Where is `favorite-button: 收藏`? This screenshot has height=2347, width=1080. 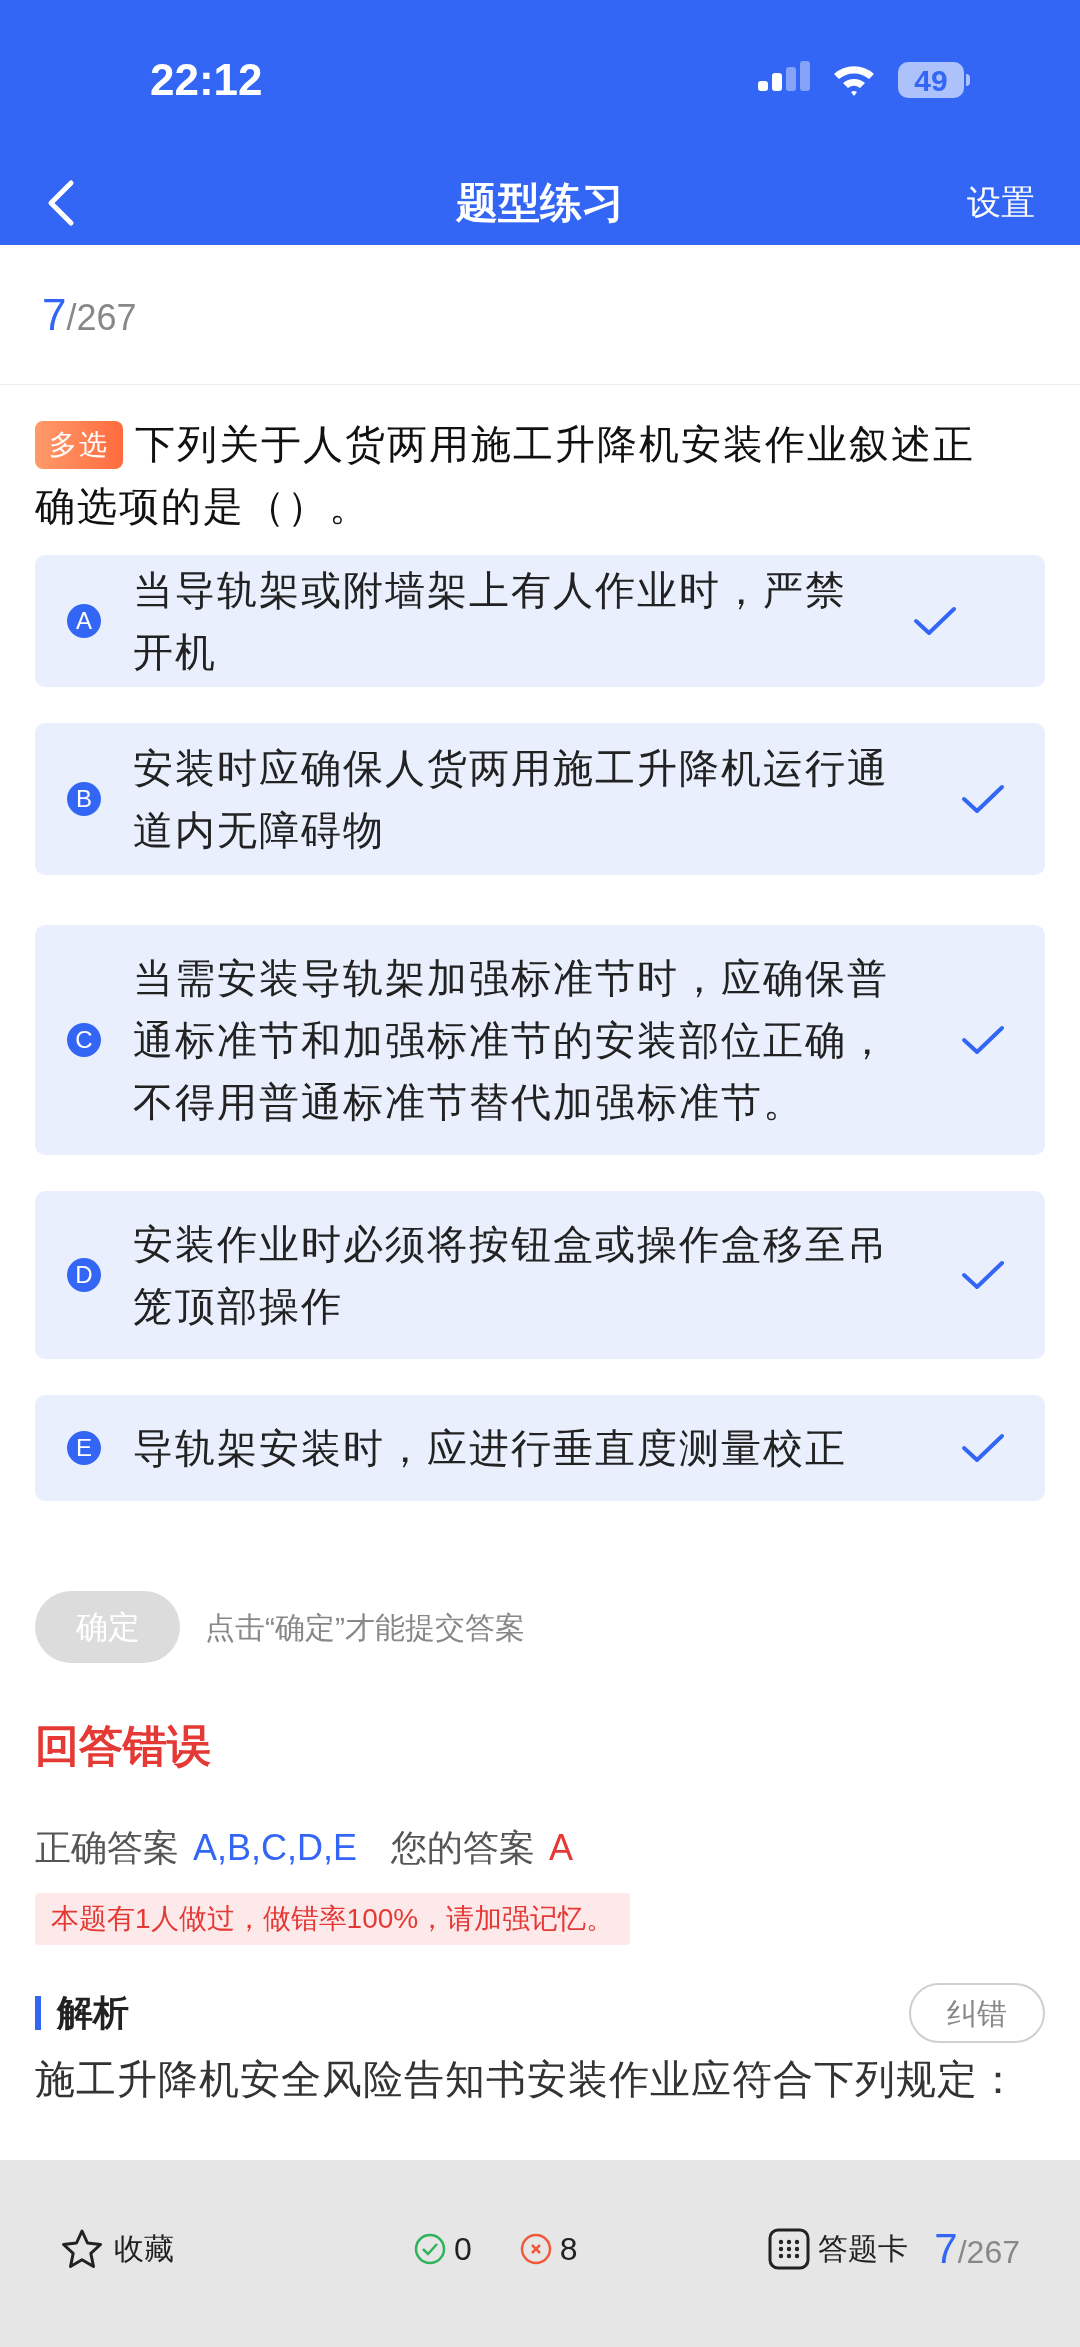
favorite-button: 收藏 is located at coordinates (117, 2248).